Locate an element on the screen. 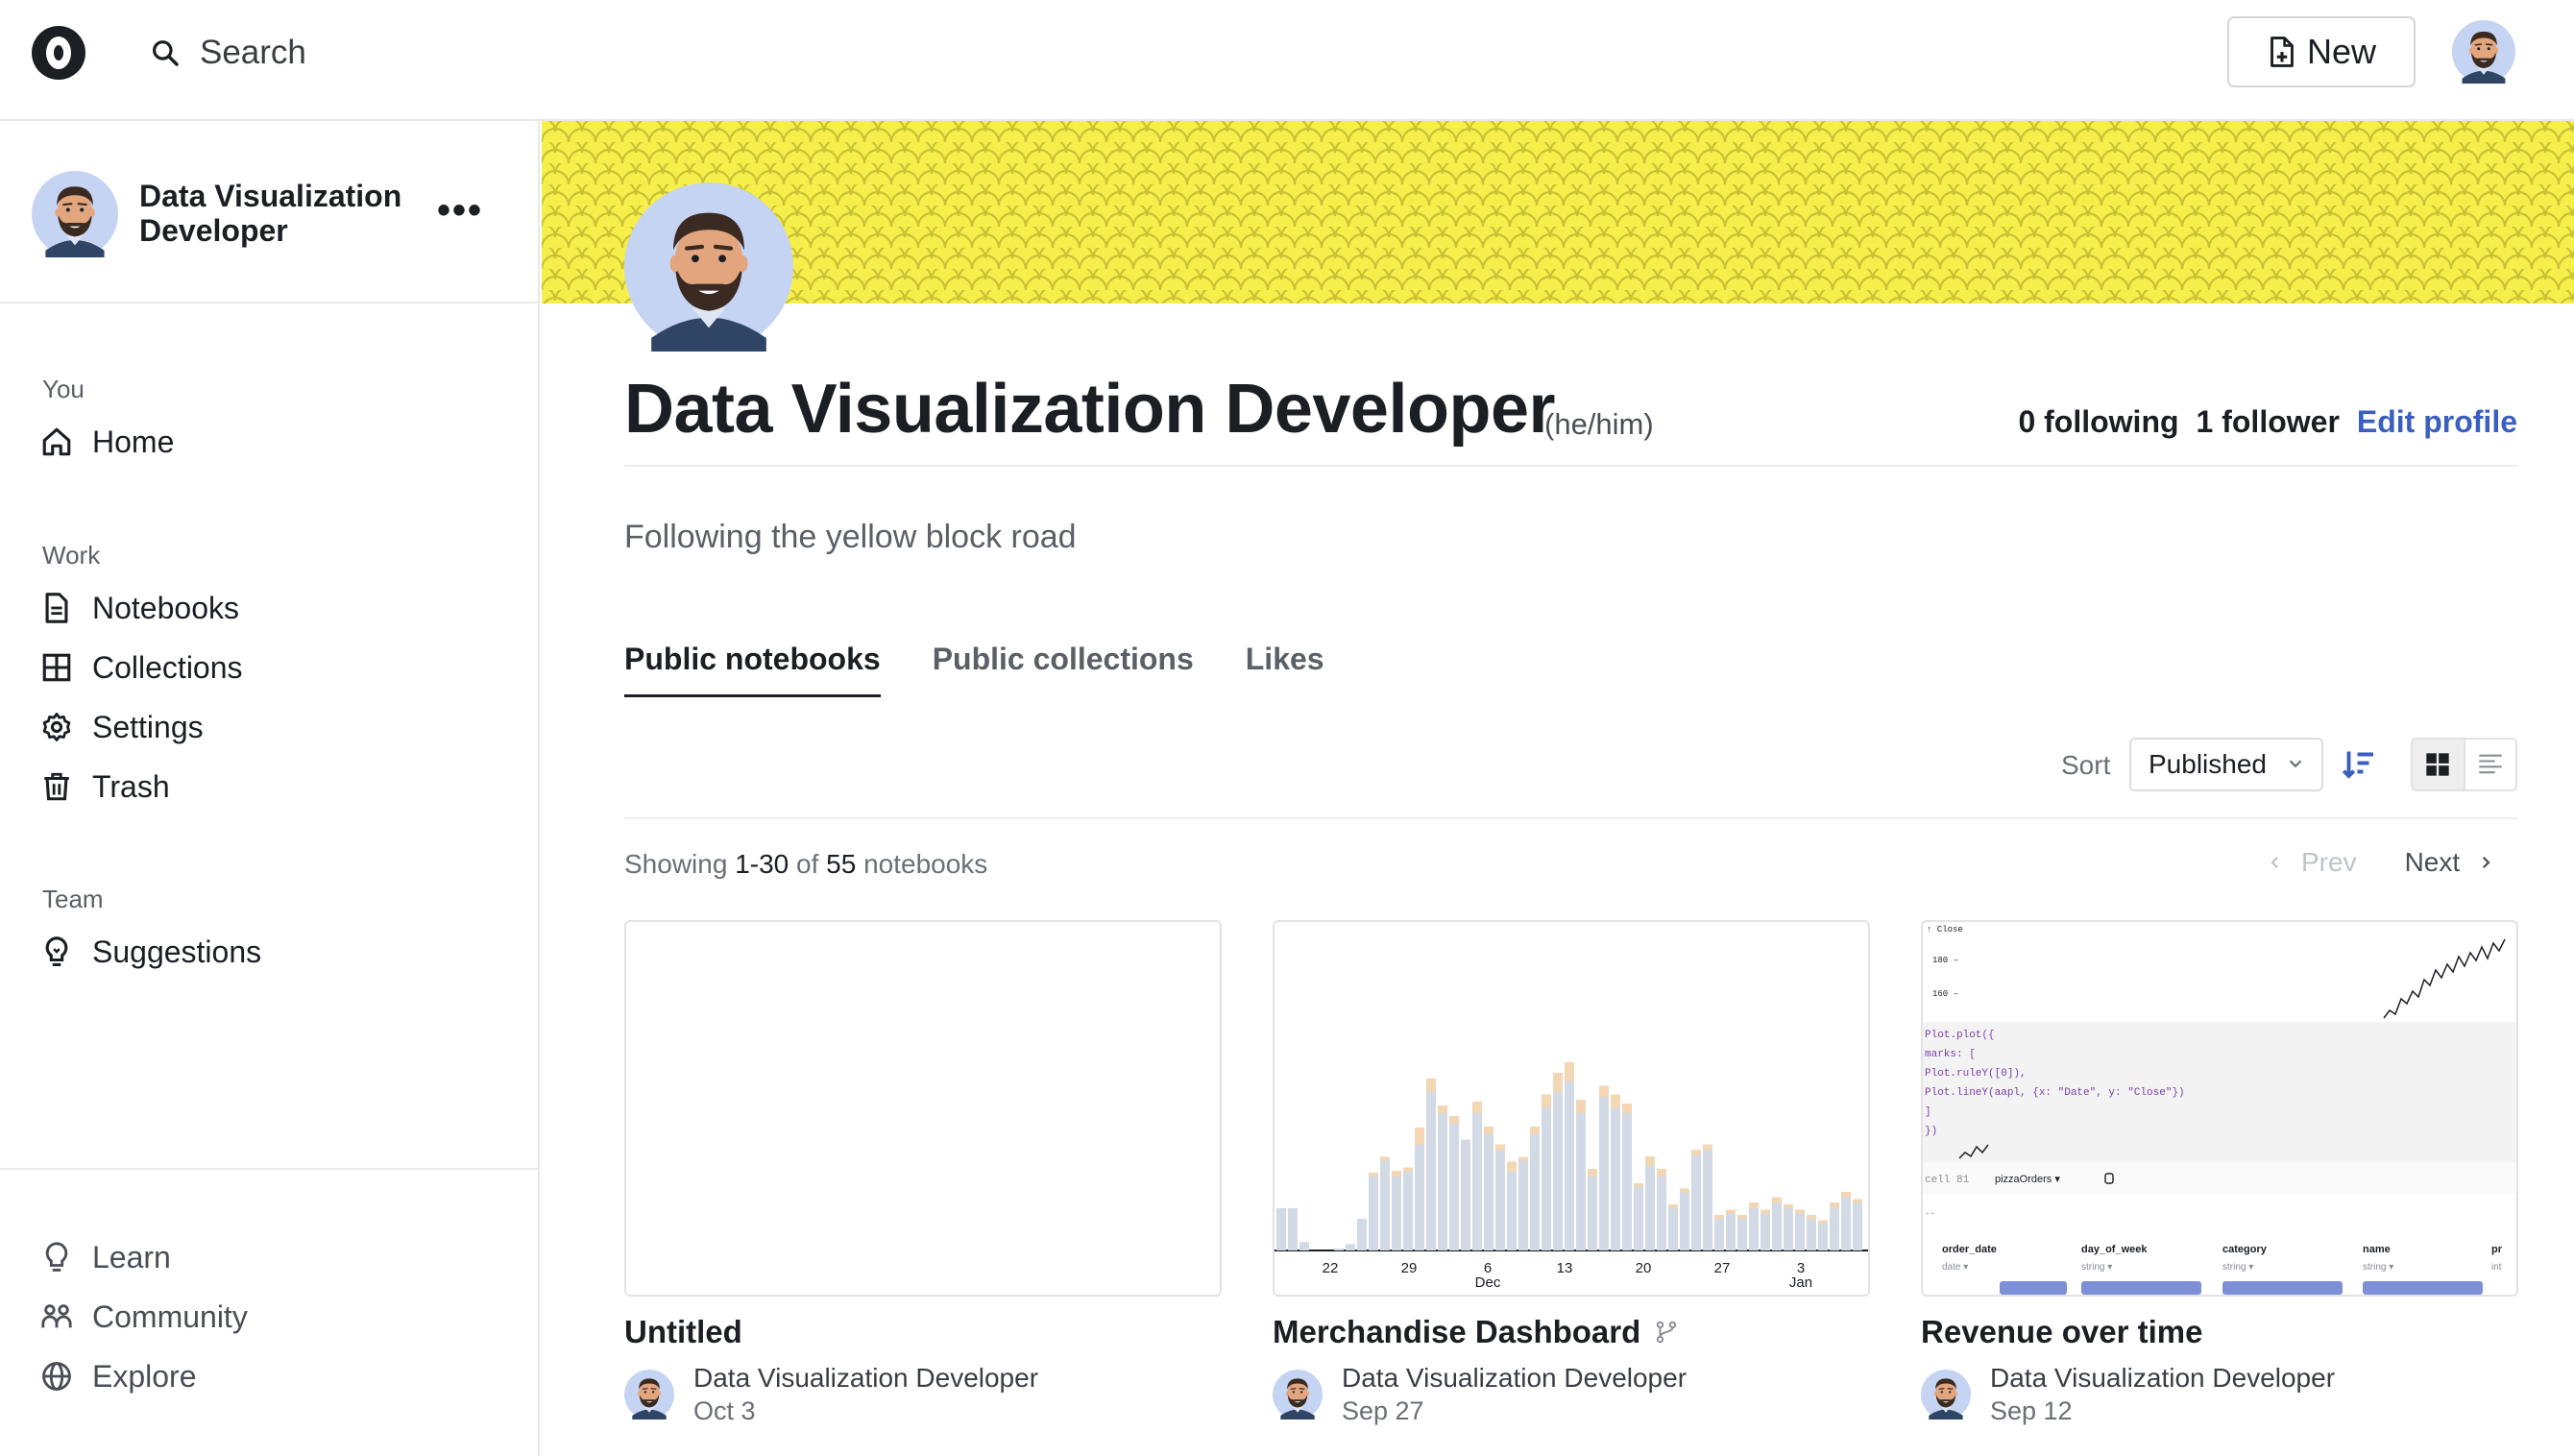 The width and height of the screenshot is (2574, 1456). sidebar-avatar is located at coordinates (75, 214).